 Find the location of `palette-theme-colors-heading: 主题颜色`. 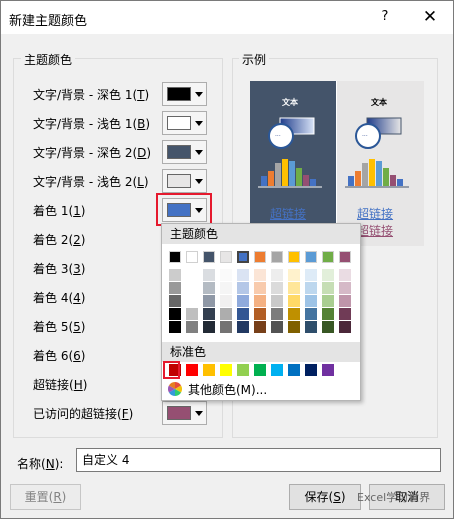

palette-theme-colors-heading: 主题颜色 is located at coordinates (261, 234).